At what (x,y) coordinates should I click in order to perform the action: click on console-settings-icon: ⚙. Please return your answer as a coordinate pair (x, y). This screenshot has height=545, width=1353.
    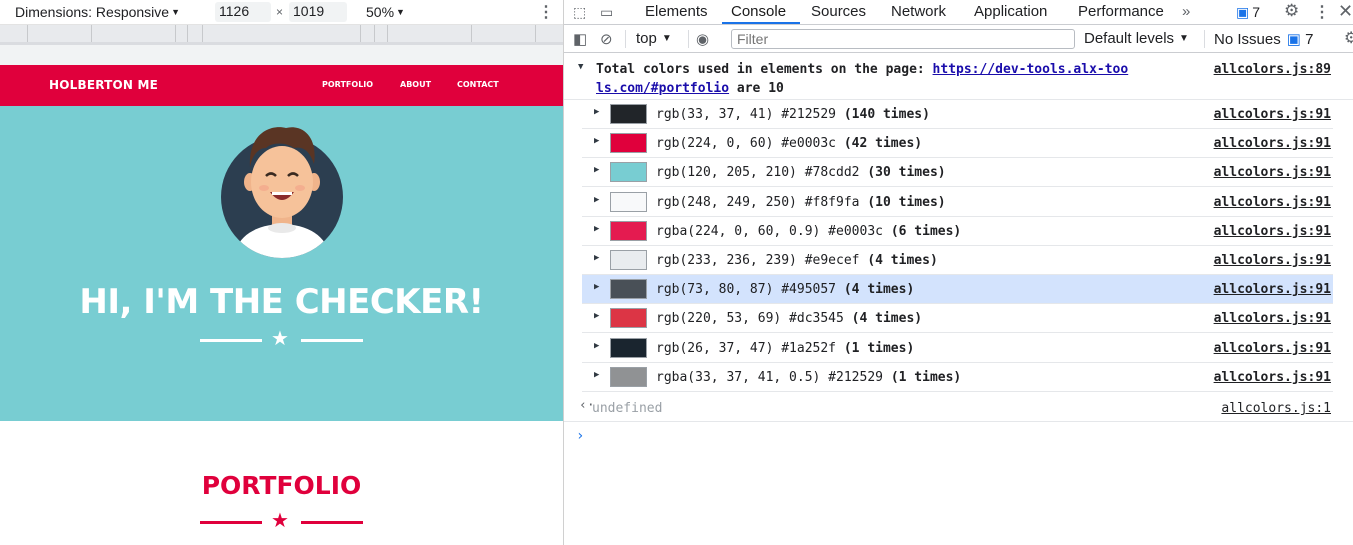
    Looking at the image, I should click on (1348, 38).